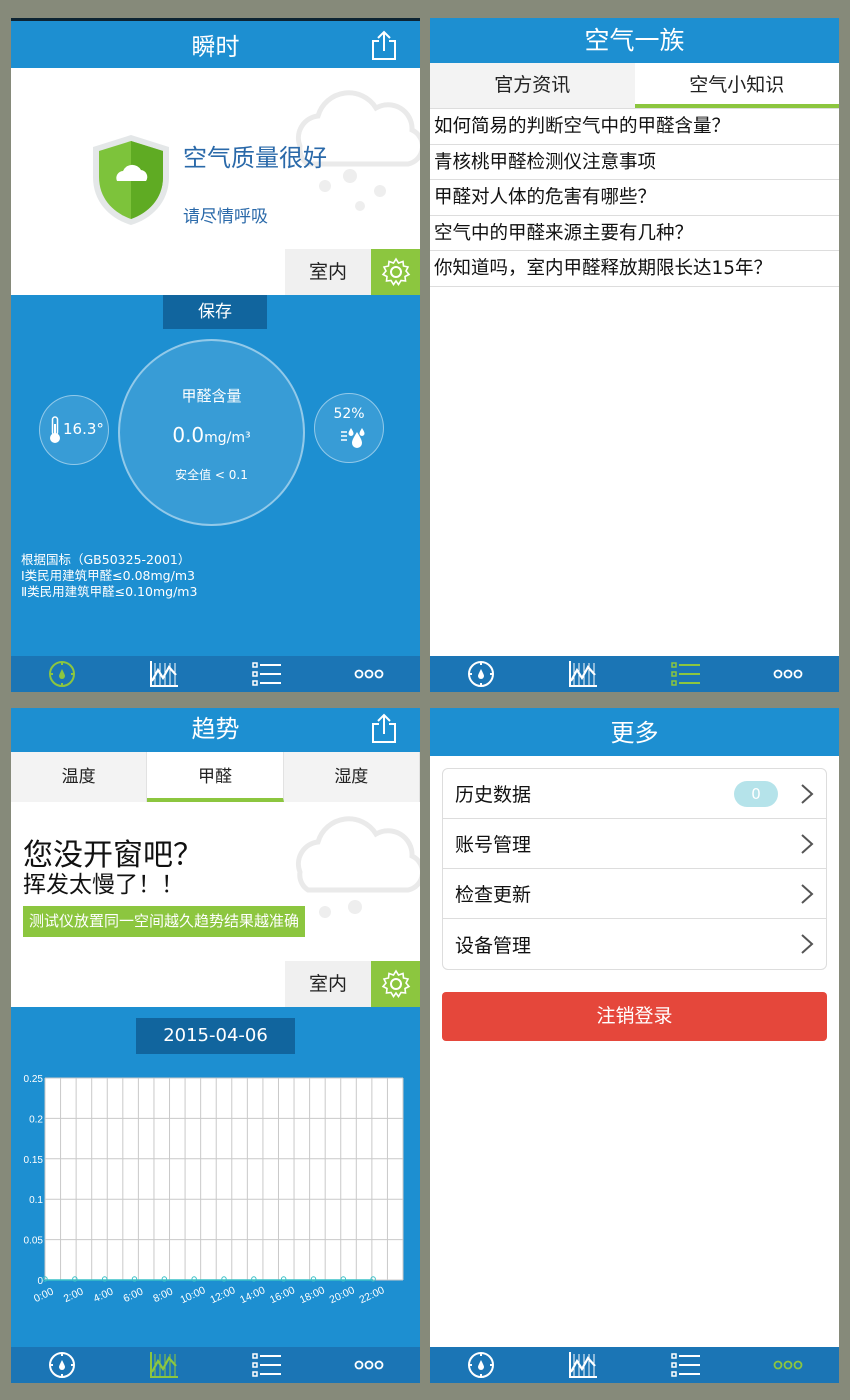  Describe the element at coordinates (634, 233) in the screenshot. I see `list-item: 空气中的甲醛来源主要有几种？` at that location.